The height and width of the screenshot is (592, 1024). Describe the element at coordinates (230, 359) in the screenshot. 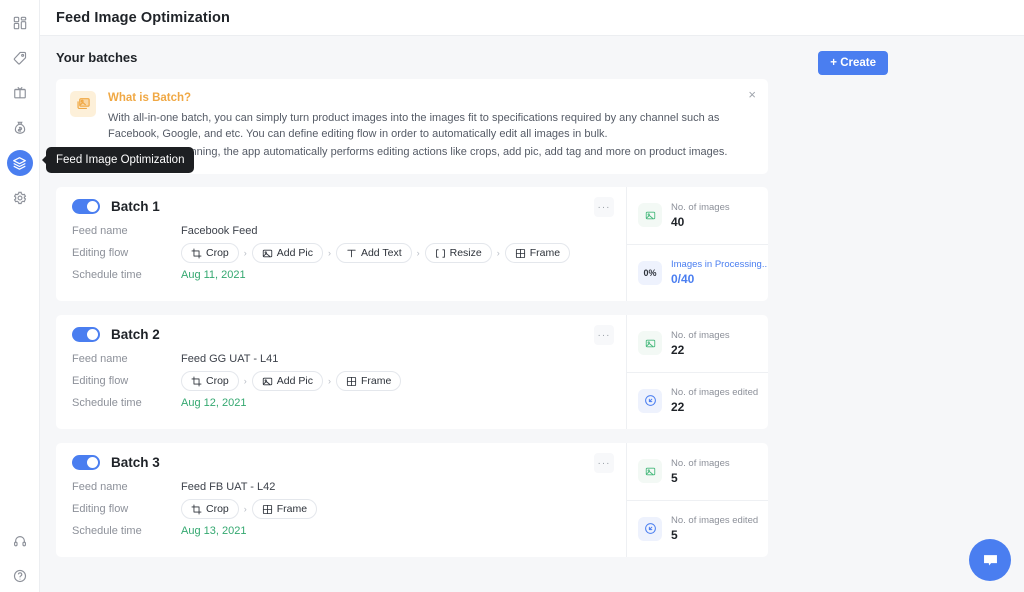

I see `feed-name-value: Feed GG UAT - L41` at that location.